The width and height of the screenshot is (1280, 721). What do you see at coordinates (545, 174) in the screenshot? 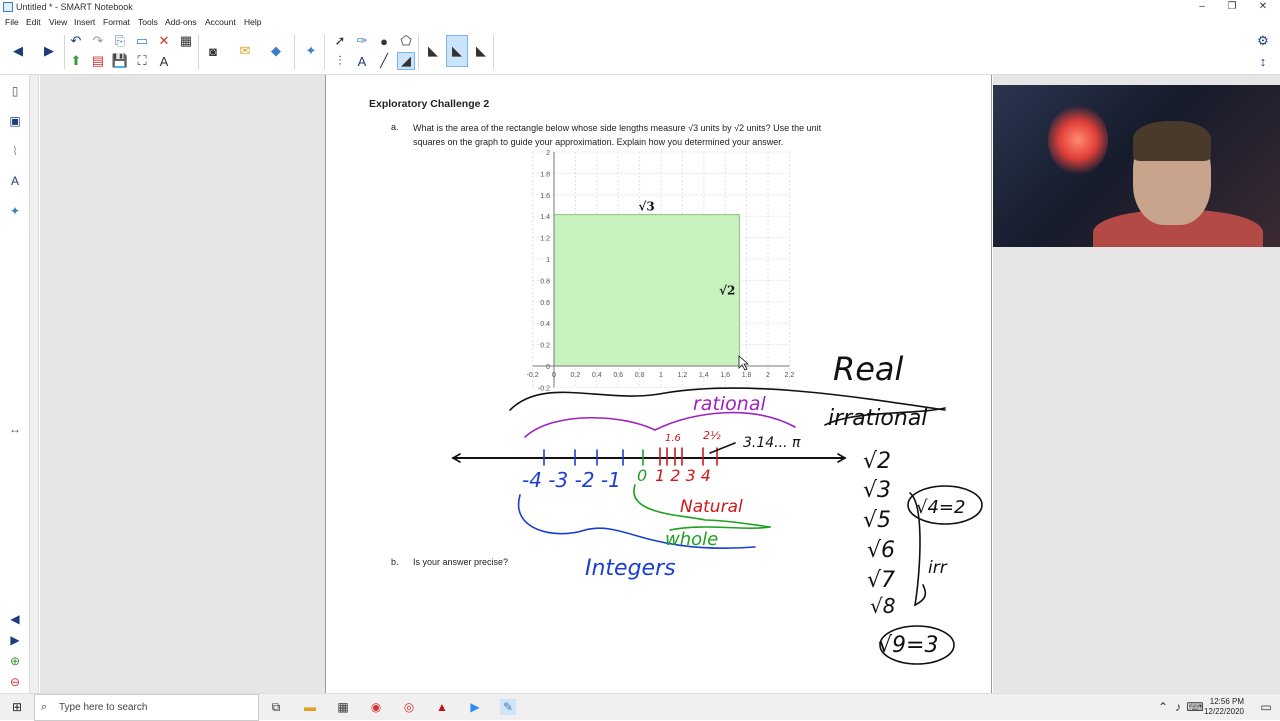
I see `y-tick-label: 1.8` at bounding box center [545, 174].